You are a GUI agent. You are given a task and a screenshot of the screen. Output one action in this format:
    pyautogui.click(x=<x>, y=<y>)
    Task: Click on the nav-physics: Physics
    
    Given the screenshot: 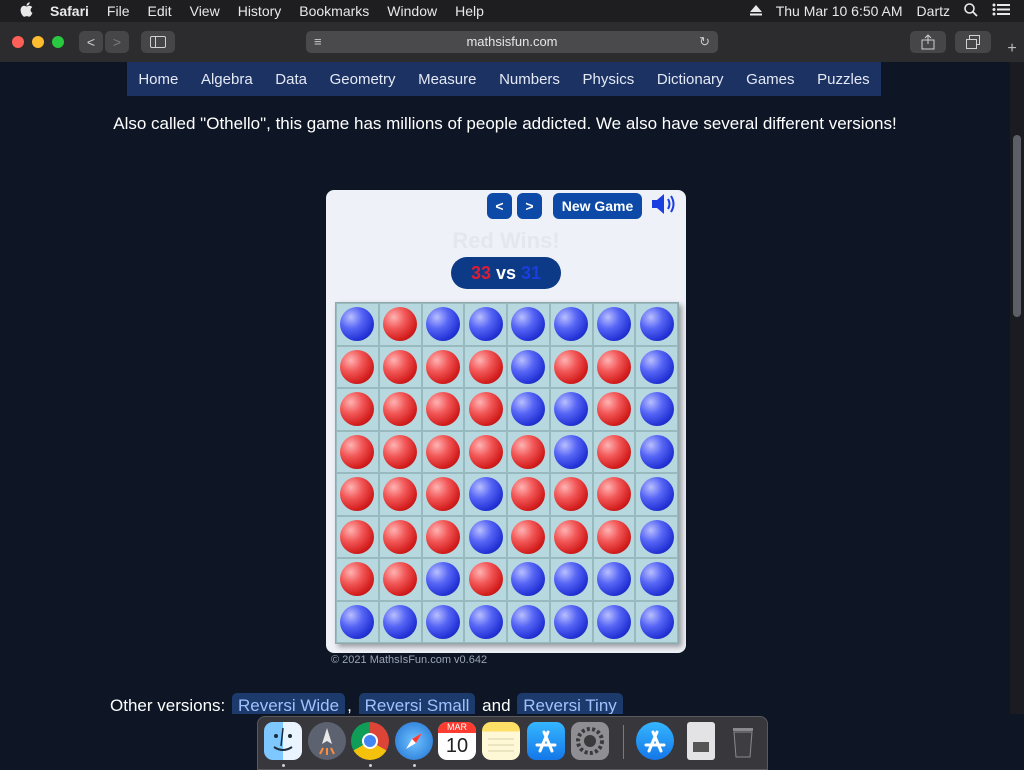 What is the action you would take?
    pyautogui.click(x=609, y=79)
    